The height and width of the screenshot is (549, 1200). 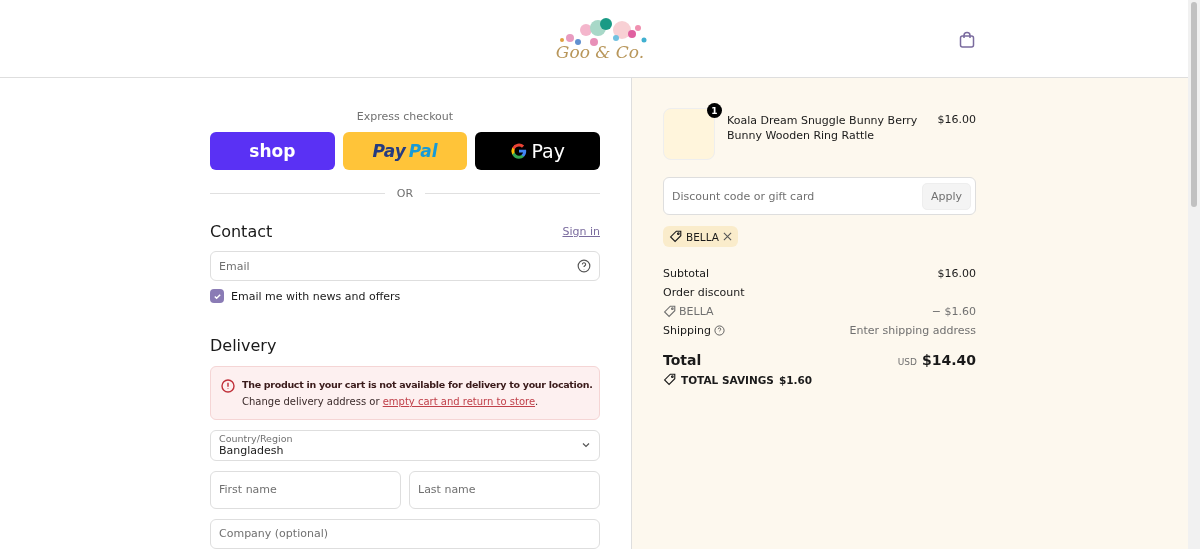 What do you see at coordinates (581, 231) in the screenshot?
I see `sign-in-link: Sign in` at bounding box center [581, 231].